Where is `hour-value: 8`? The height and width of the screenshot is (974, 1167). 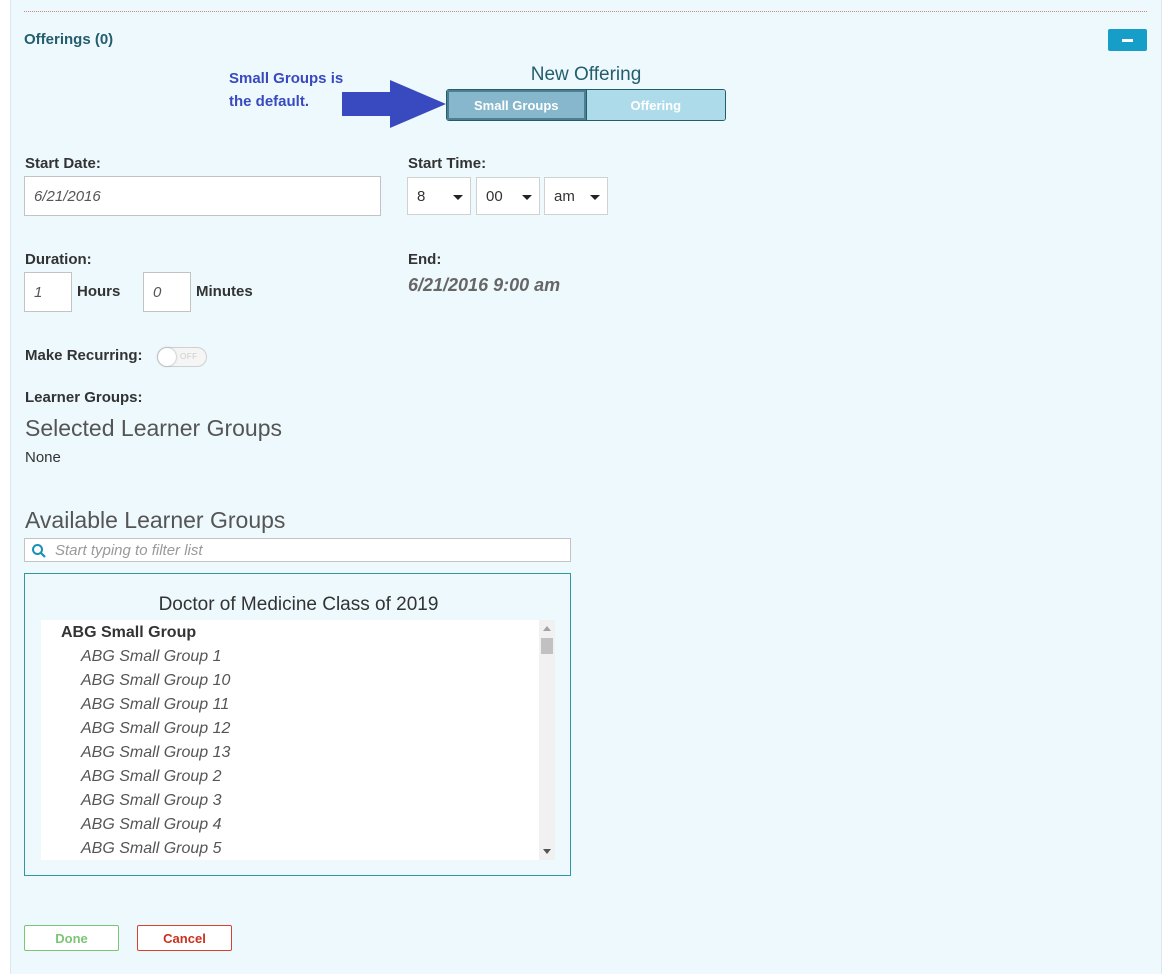
hour-value: 8 is located at coordinates (421, 196).